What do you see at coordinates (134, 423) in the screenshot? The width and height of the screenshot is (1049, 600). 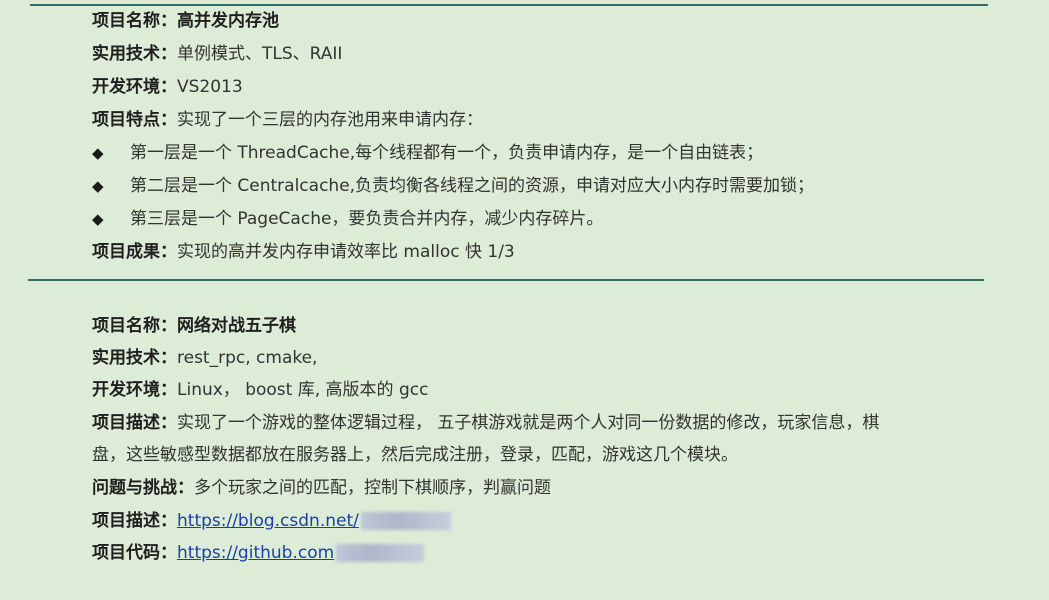 I see `project2-desc-label: 项目描述：` at bounding box center [134, 423].